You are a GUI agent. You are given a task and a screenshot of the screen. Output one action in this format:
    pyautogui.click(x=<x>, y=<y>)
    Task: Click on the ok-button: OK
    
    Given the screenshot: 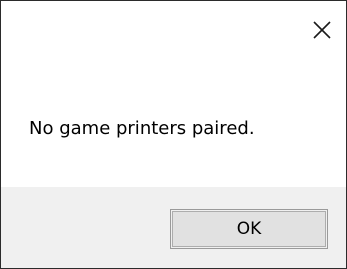 What is the action you would take?
    pyautogui.click(x=249, y=229)
    